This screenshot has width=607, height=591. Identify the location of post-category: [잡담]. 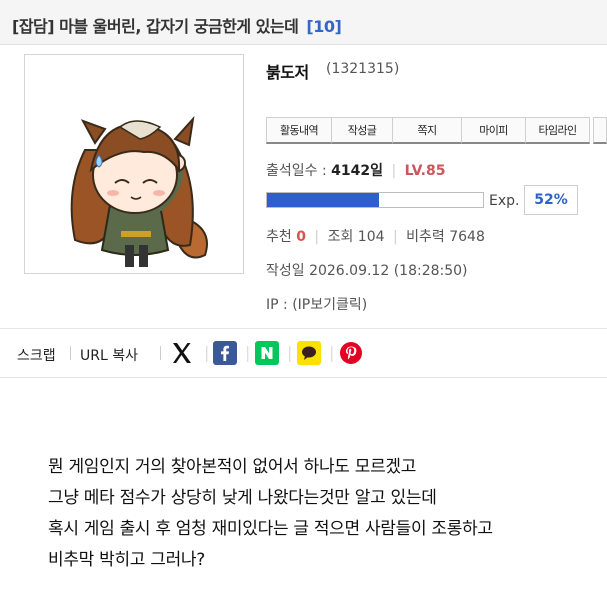
(33, 26).